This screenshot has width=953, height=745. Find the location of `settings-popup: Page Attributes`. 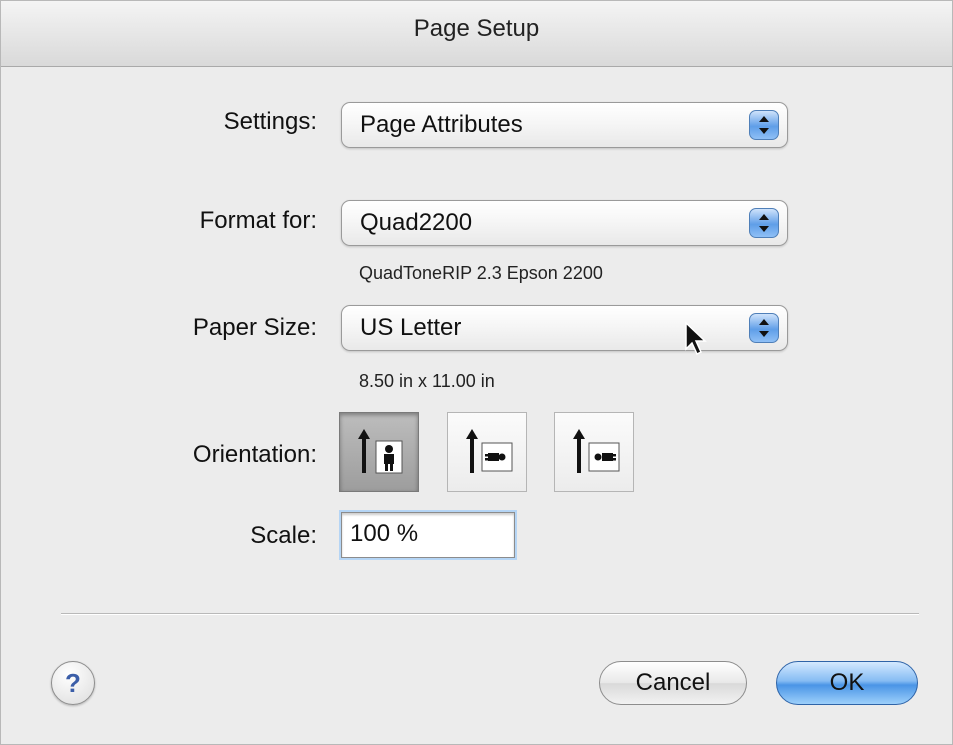

settings-popup: Page Attributes is located at coordinates (564, 125).